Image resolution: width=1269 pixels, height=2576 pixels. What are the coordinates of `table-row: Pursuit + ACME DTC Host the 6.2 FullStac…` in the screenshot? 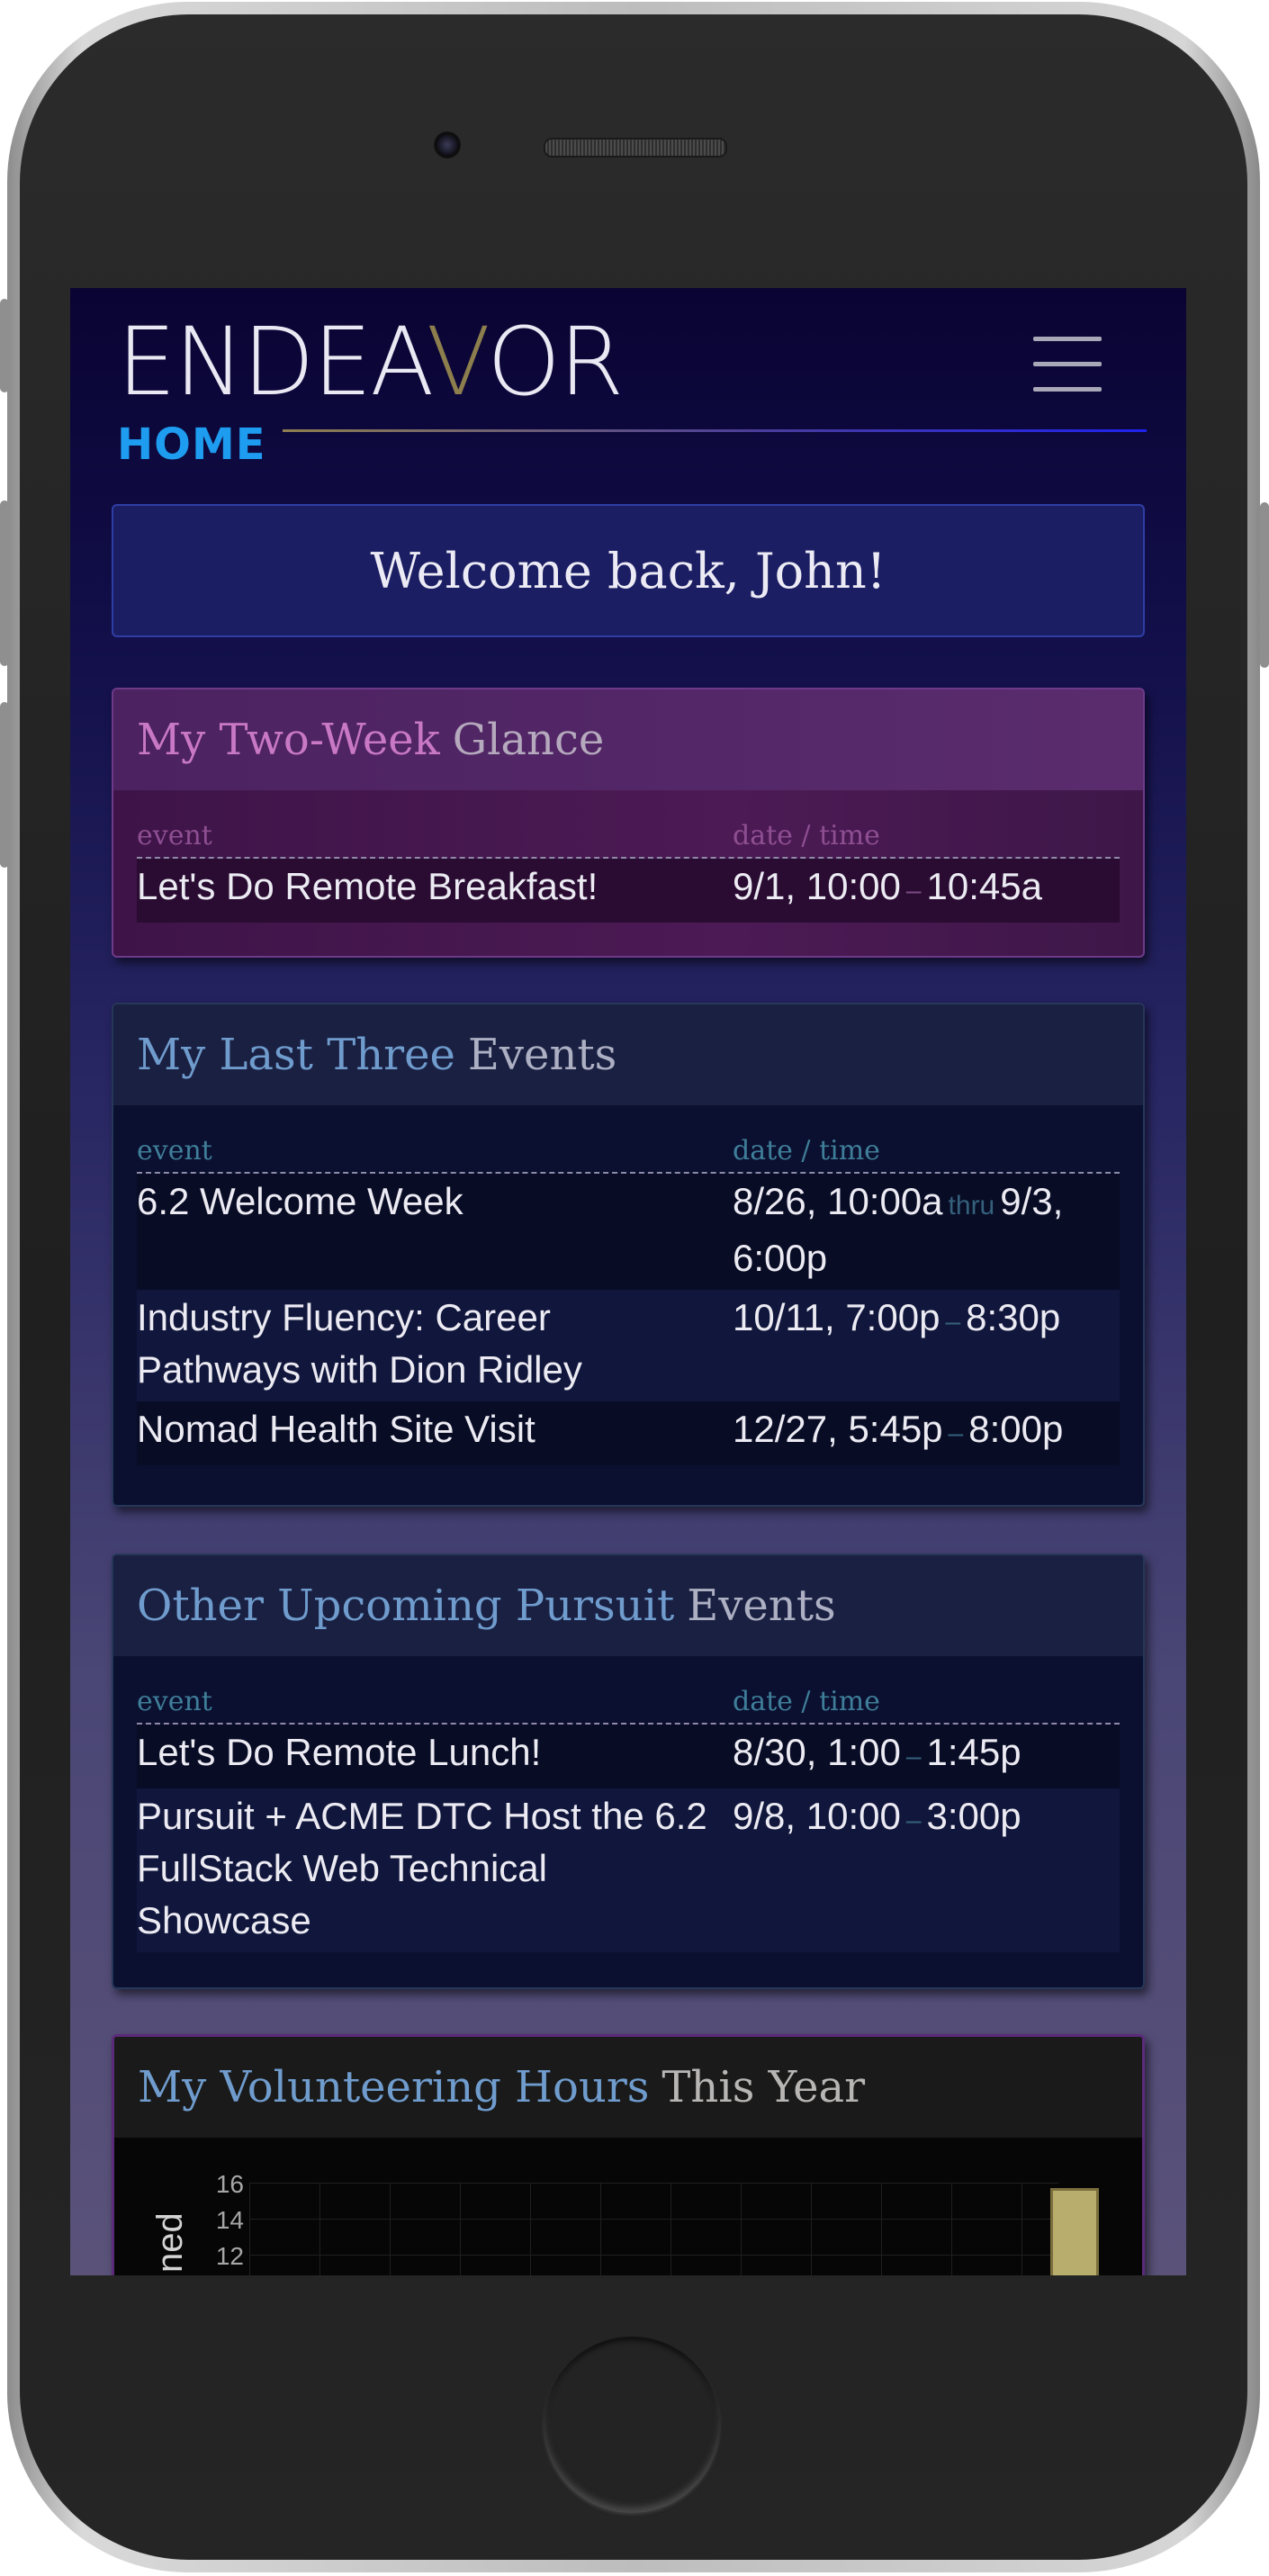 It's located at (628, 1870).